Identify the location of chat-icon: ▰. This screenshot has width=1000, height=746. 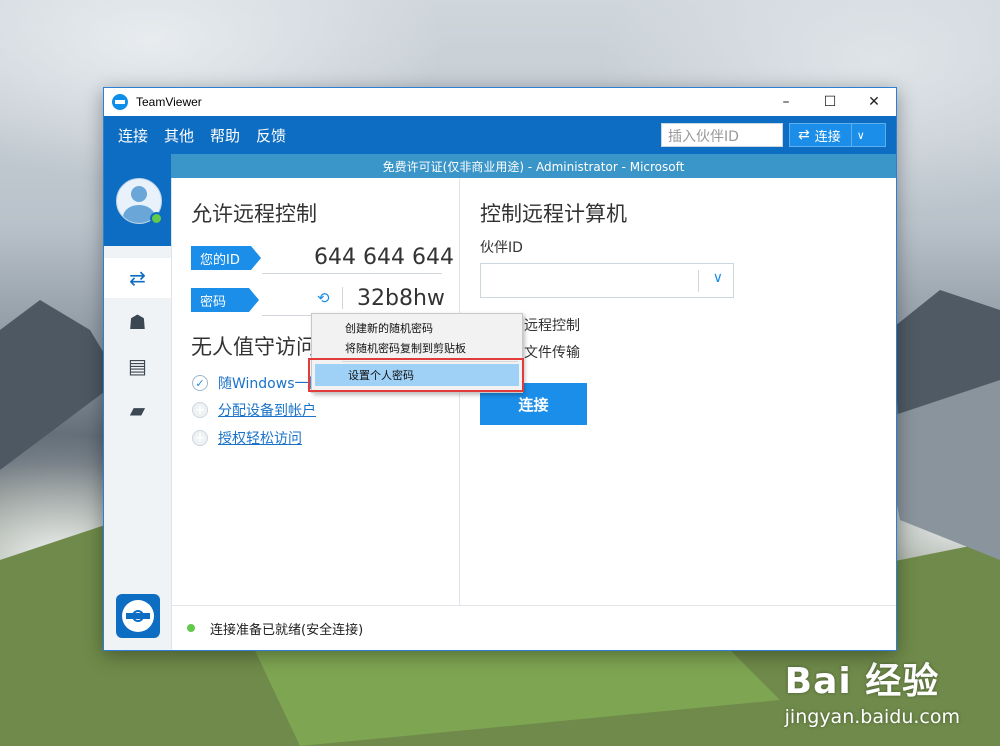
(137, 410).